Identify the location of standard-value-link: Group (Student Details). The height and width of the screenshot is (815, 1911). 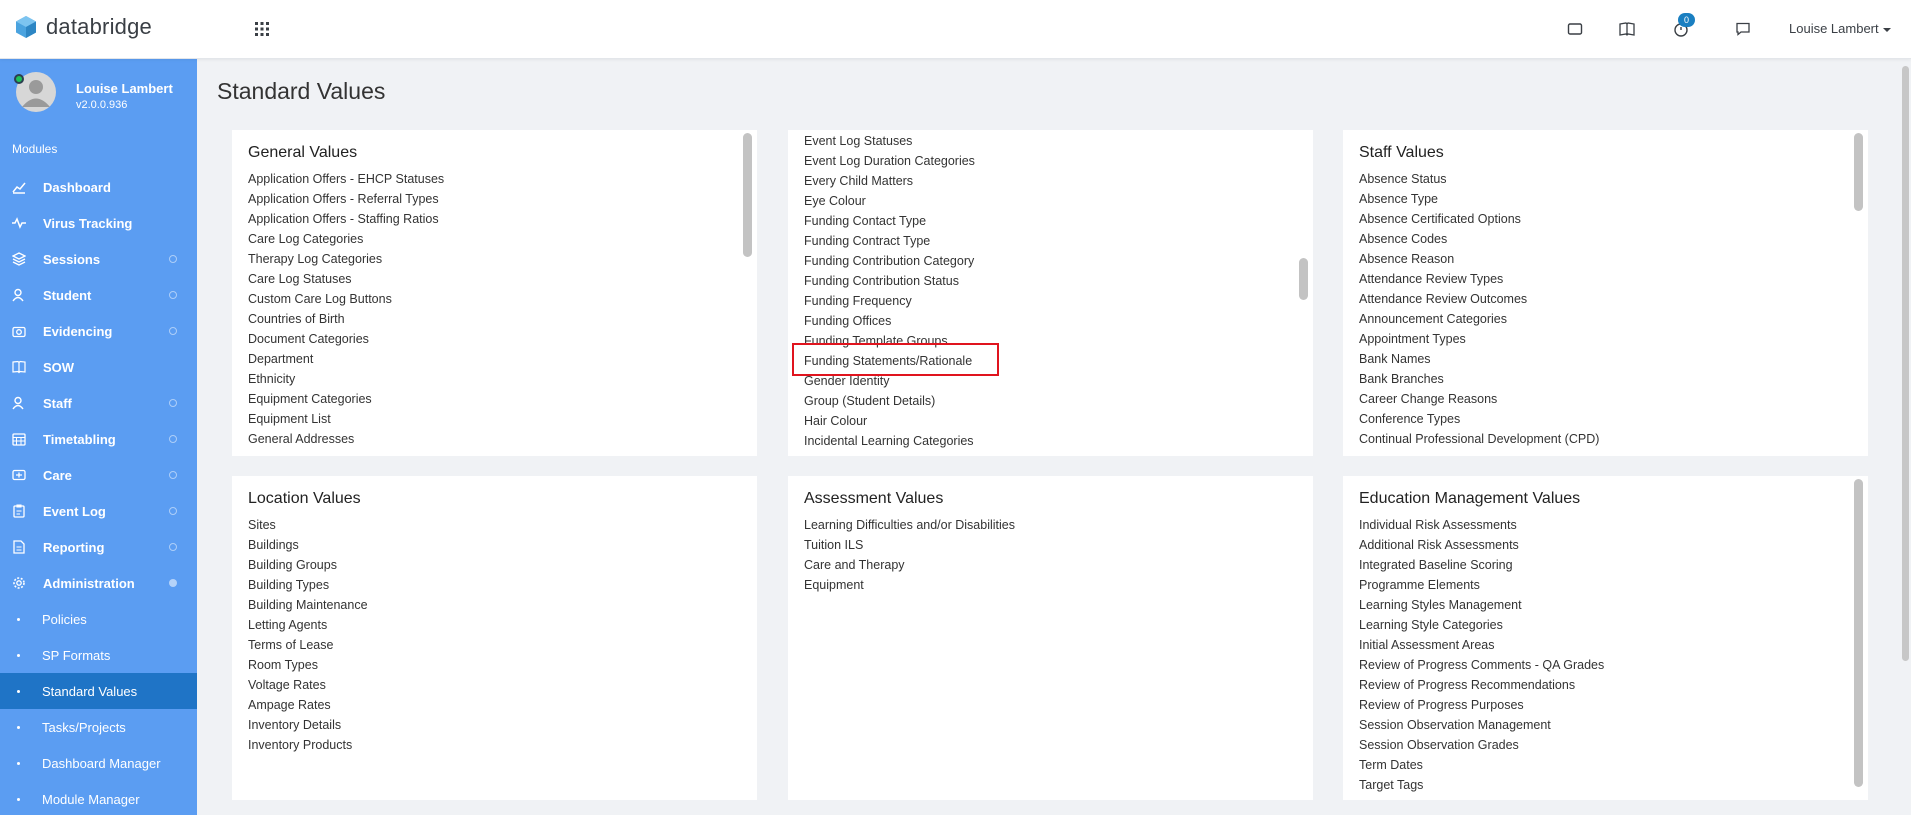
(889, 401).